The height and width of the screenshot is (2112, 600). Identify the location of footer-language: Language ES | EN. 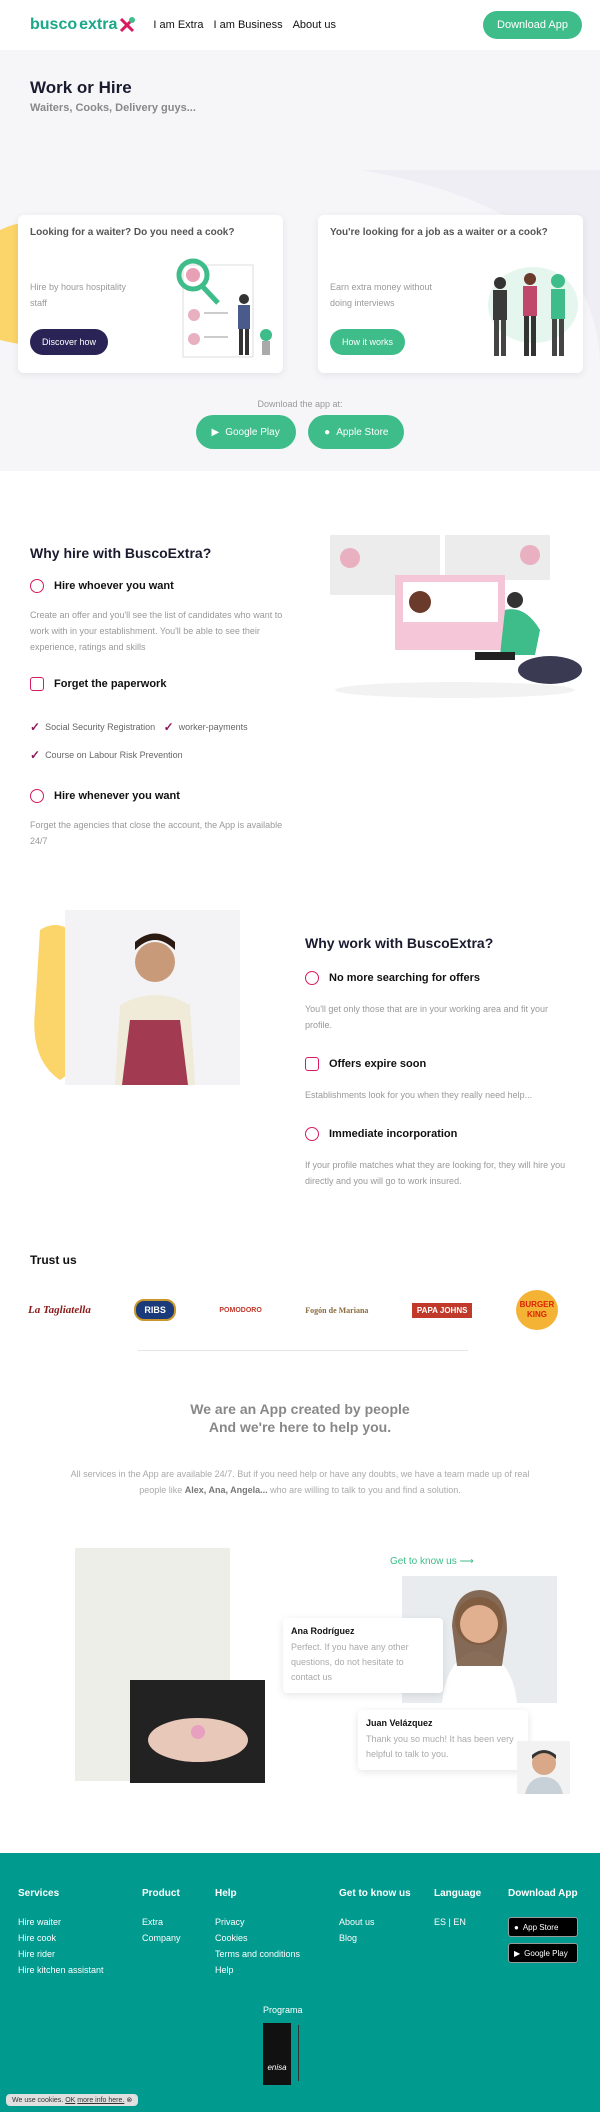
(458, 1907).